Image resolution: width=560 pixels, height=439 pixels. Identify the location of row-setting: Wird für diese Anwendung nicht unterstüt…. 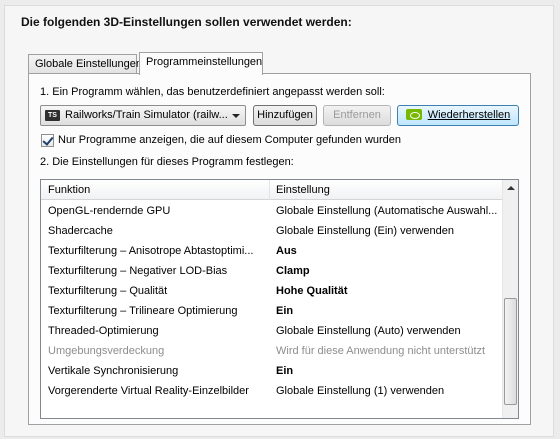
(381, 351).